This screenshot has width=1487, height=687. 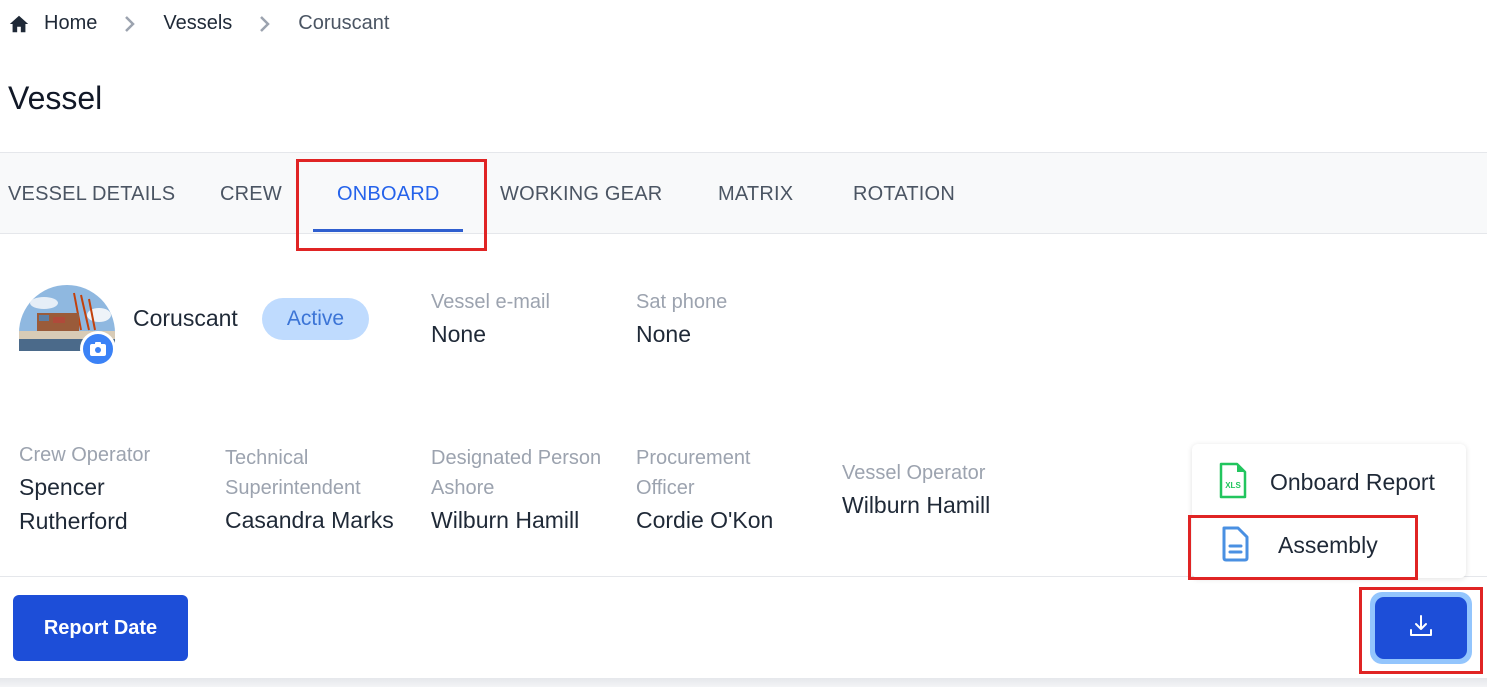 What do you see at coordinates (755, 194) in the screenshot?
I see `tab-matrix: MATRIX` at bounding box center [755, 194].